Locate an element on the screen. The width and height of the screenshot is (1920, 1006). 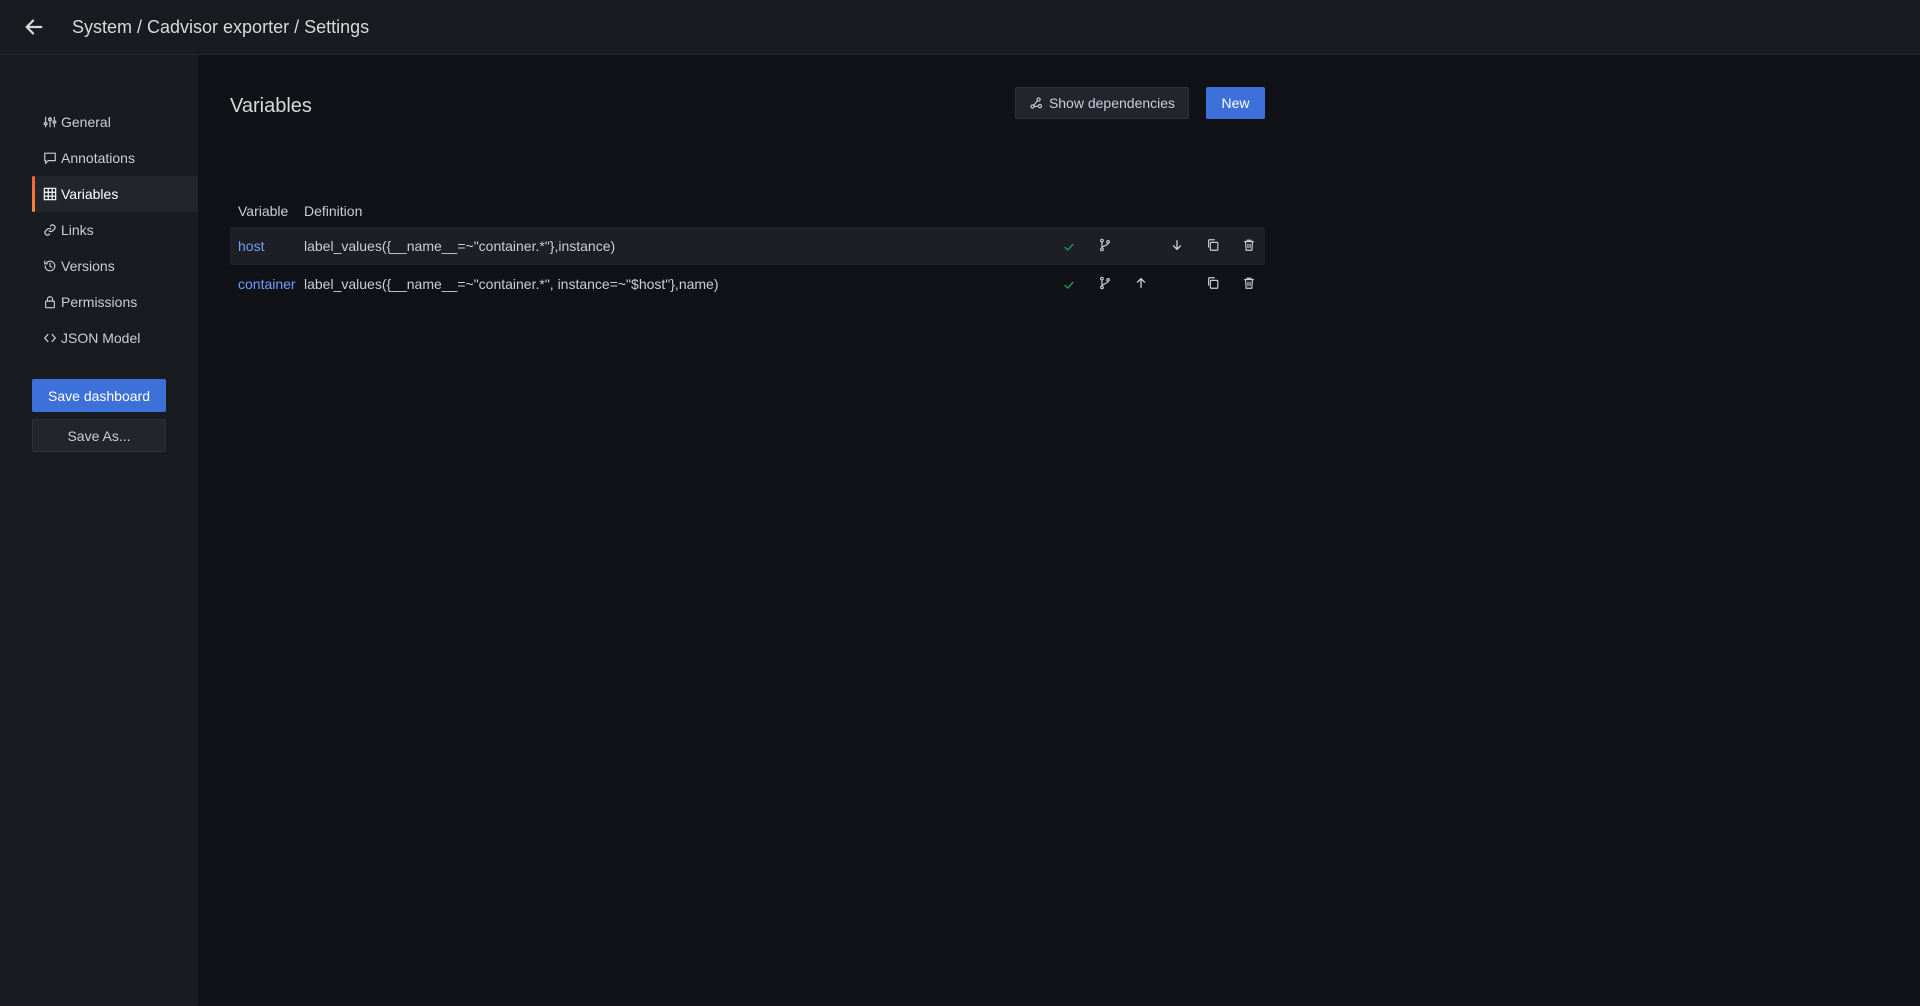
sidebar-item-versions: Versions is located at coordinates (115, 266).